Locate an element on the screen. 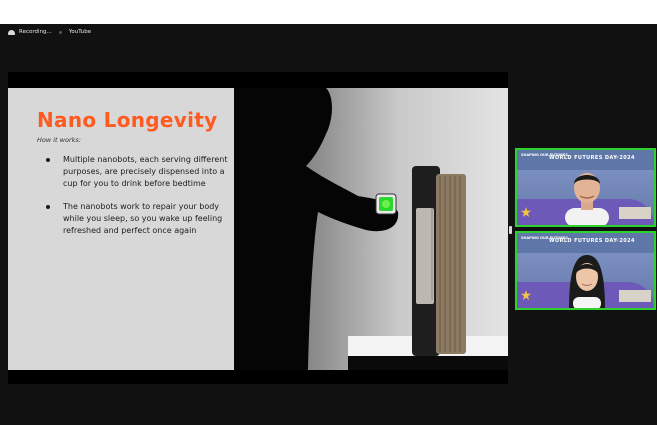 The width and height of the screenshot is (657, 425). separator-dot is located at coordinates (60, 32).